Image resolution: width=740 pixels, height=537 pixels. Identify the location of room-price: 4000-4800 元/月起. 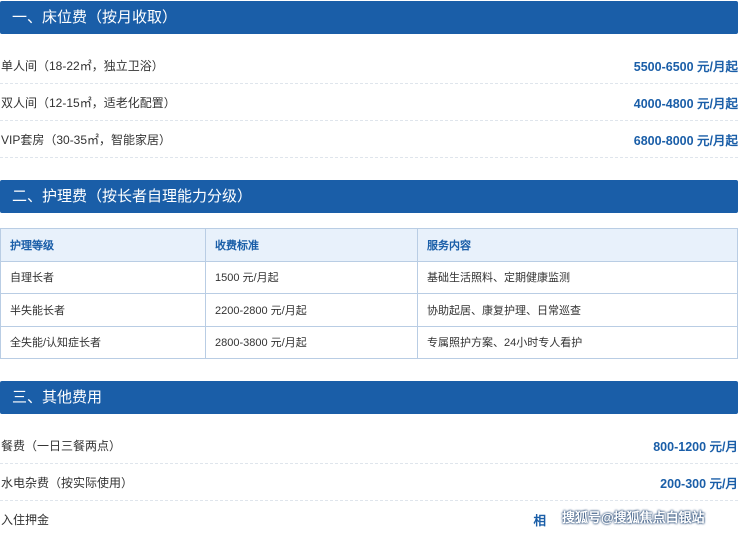
(685, 103).